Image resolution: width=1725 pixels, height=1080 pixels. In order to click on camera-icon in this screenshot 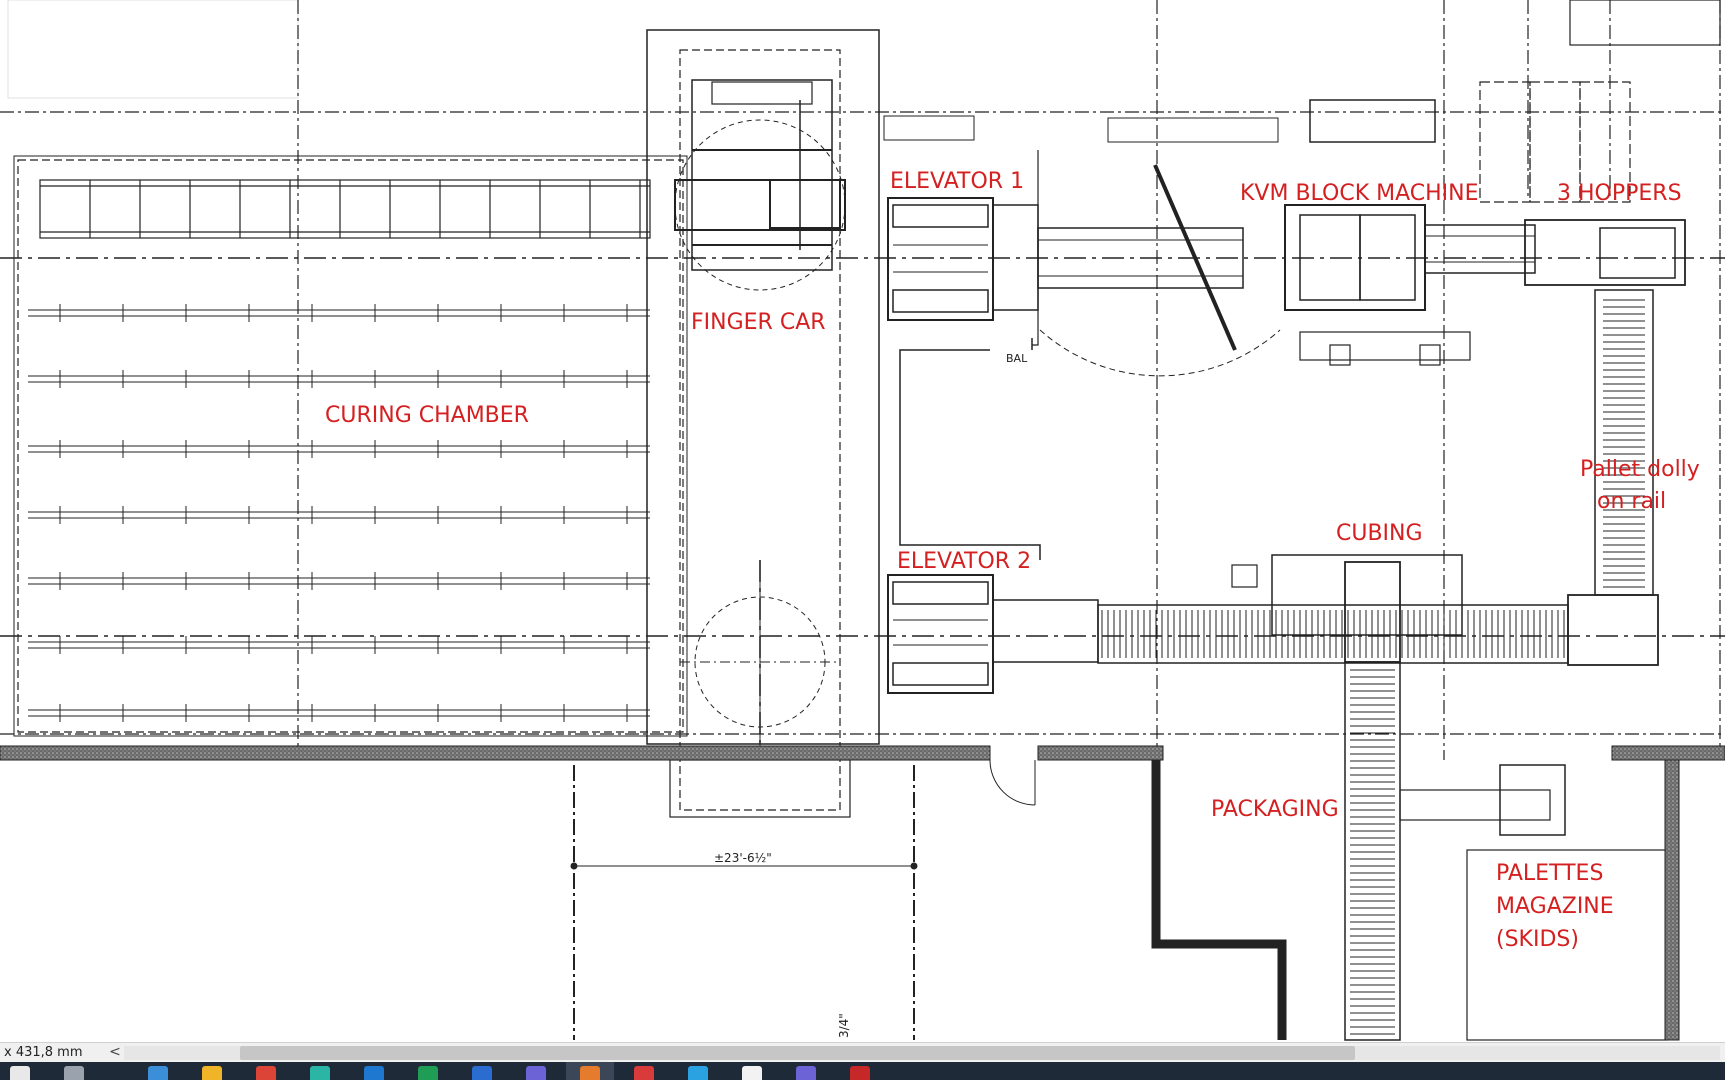, I will do `click(752, 1073)`.